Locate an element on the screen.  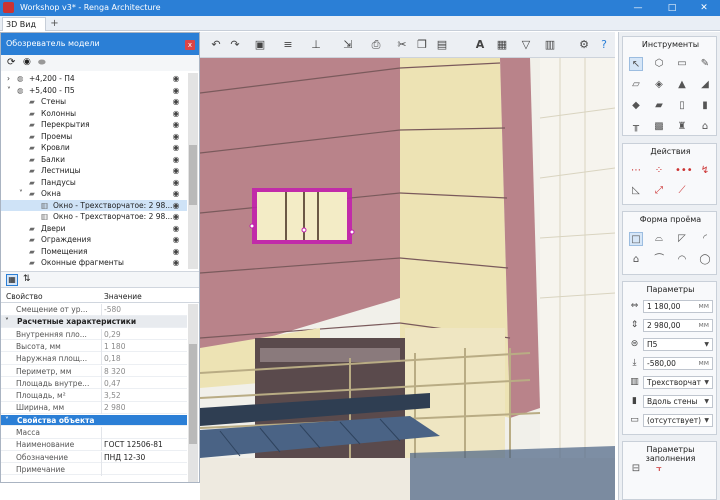
tree-item: ▰ Проемы ◉ is located at coordinates (94, 137).